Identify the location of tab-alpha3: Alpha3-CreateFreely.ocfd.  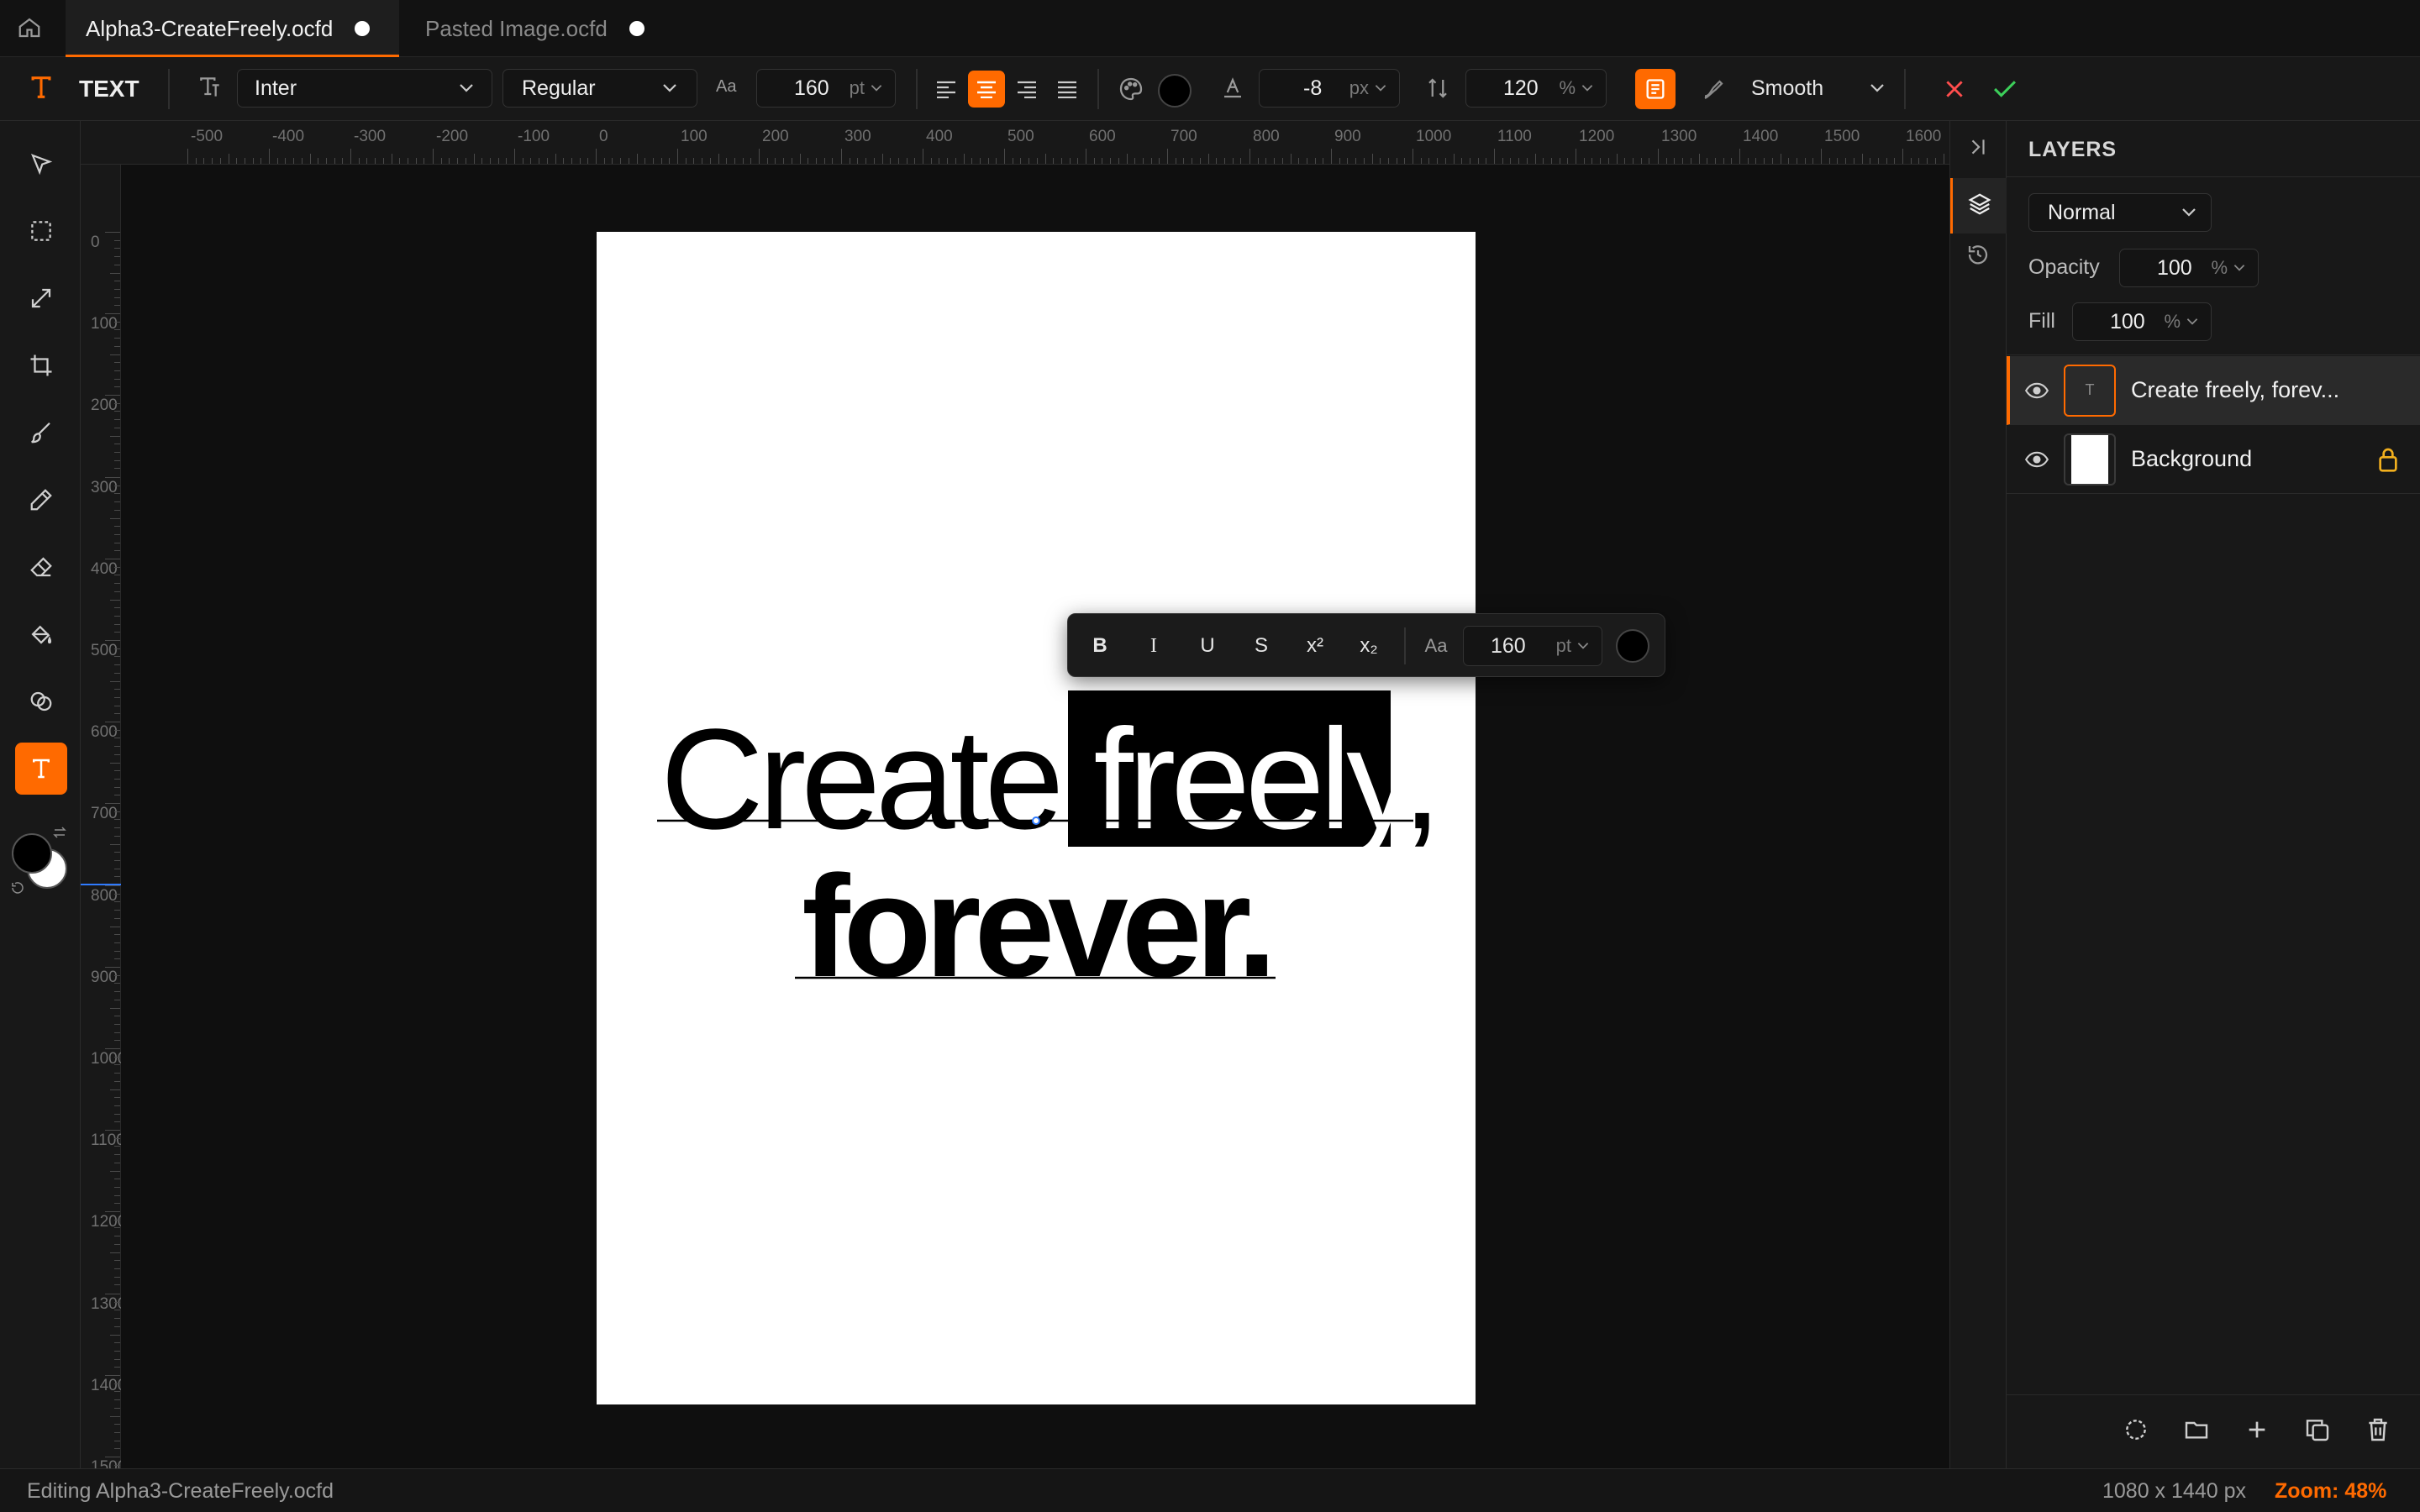
(228, 28).